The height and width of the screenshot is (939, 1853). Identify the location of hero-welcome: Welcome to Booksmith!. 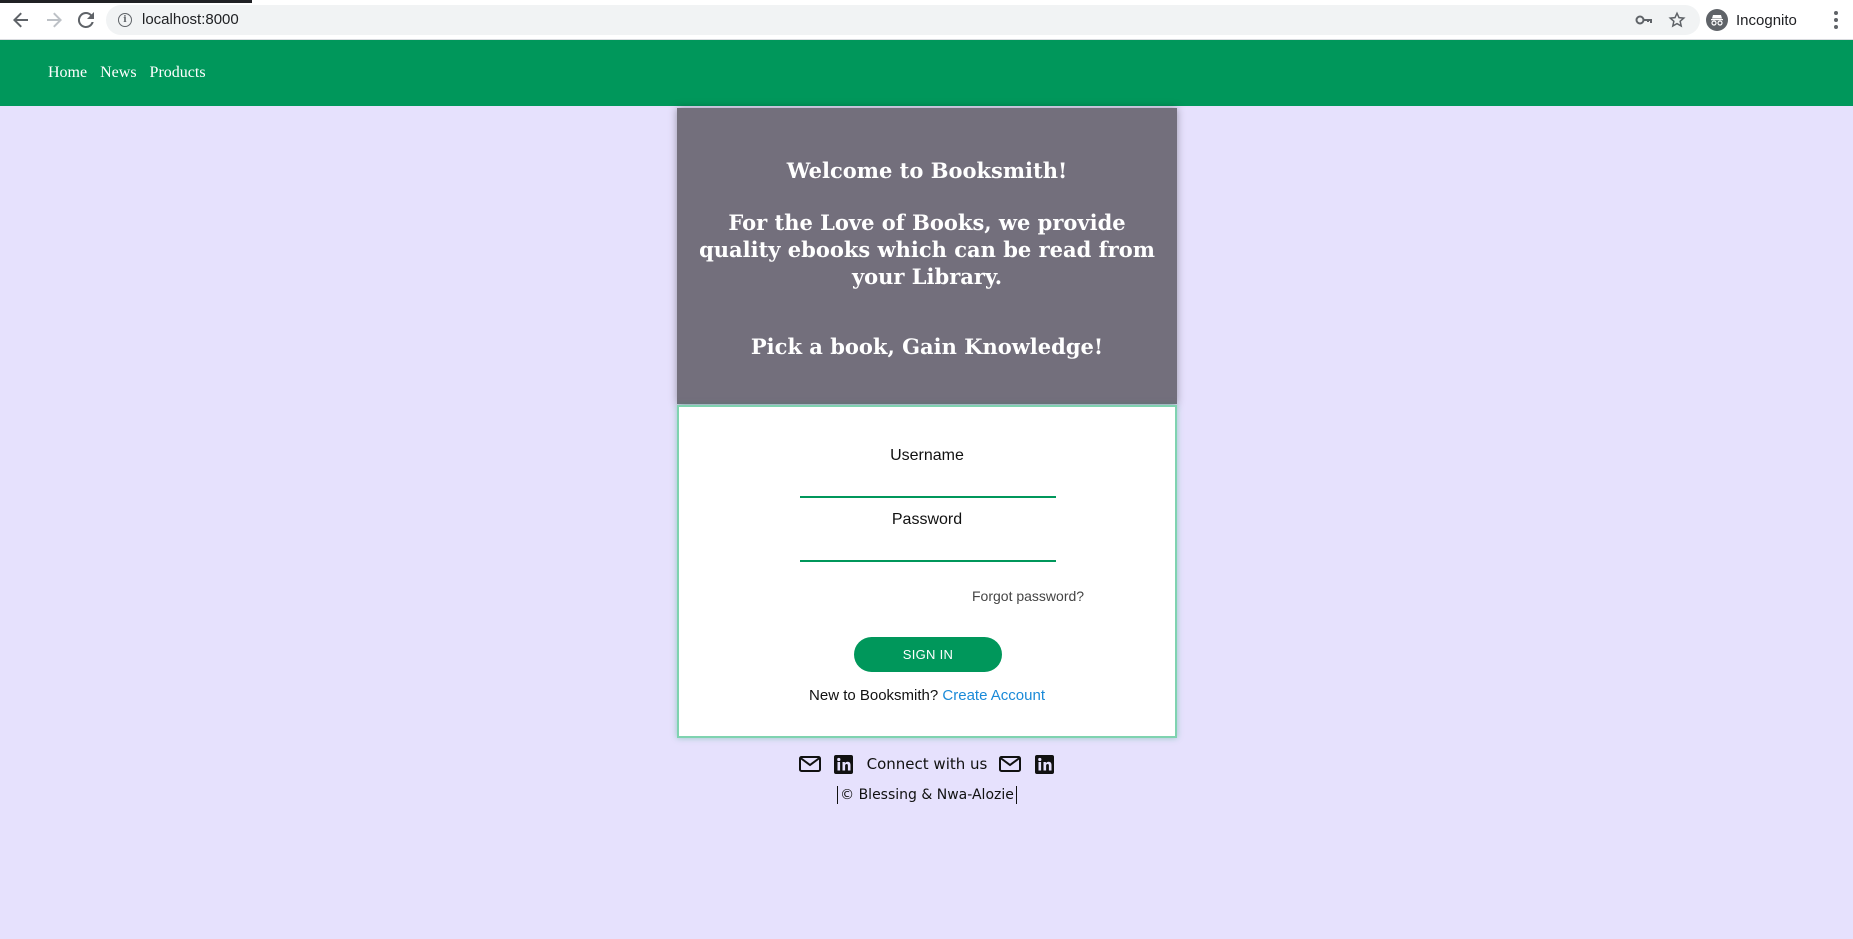
(927, 170).